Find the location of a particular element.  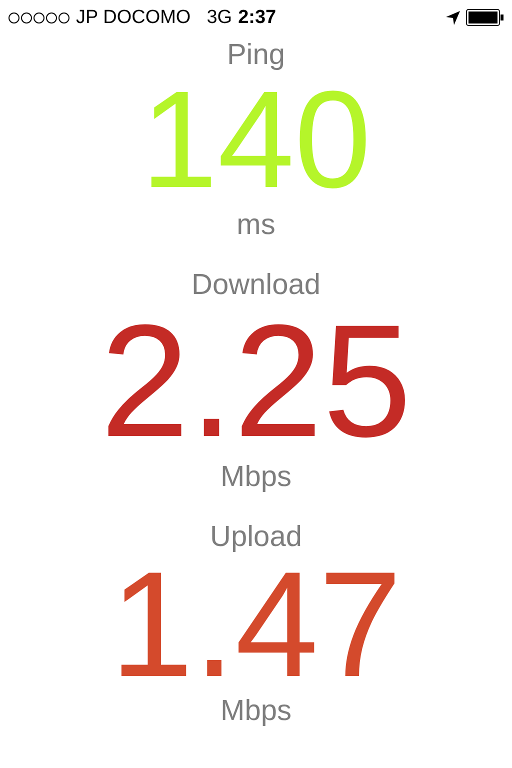

metric-value: 2.25 is located at coordinates (256, 381).